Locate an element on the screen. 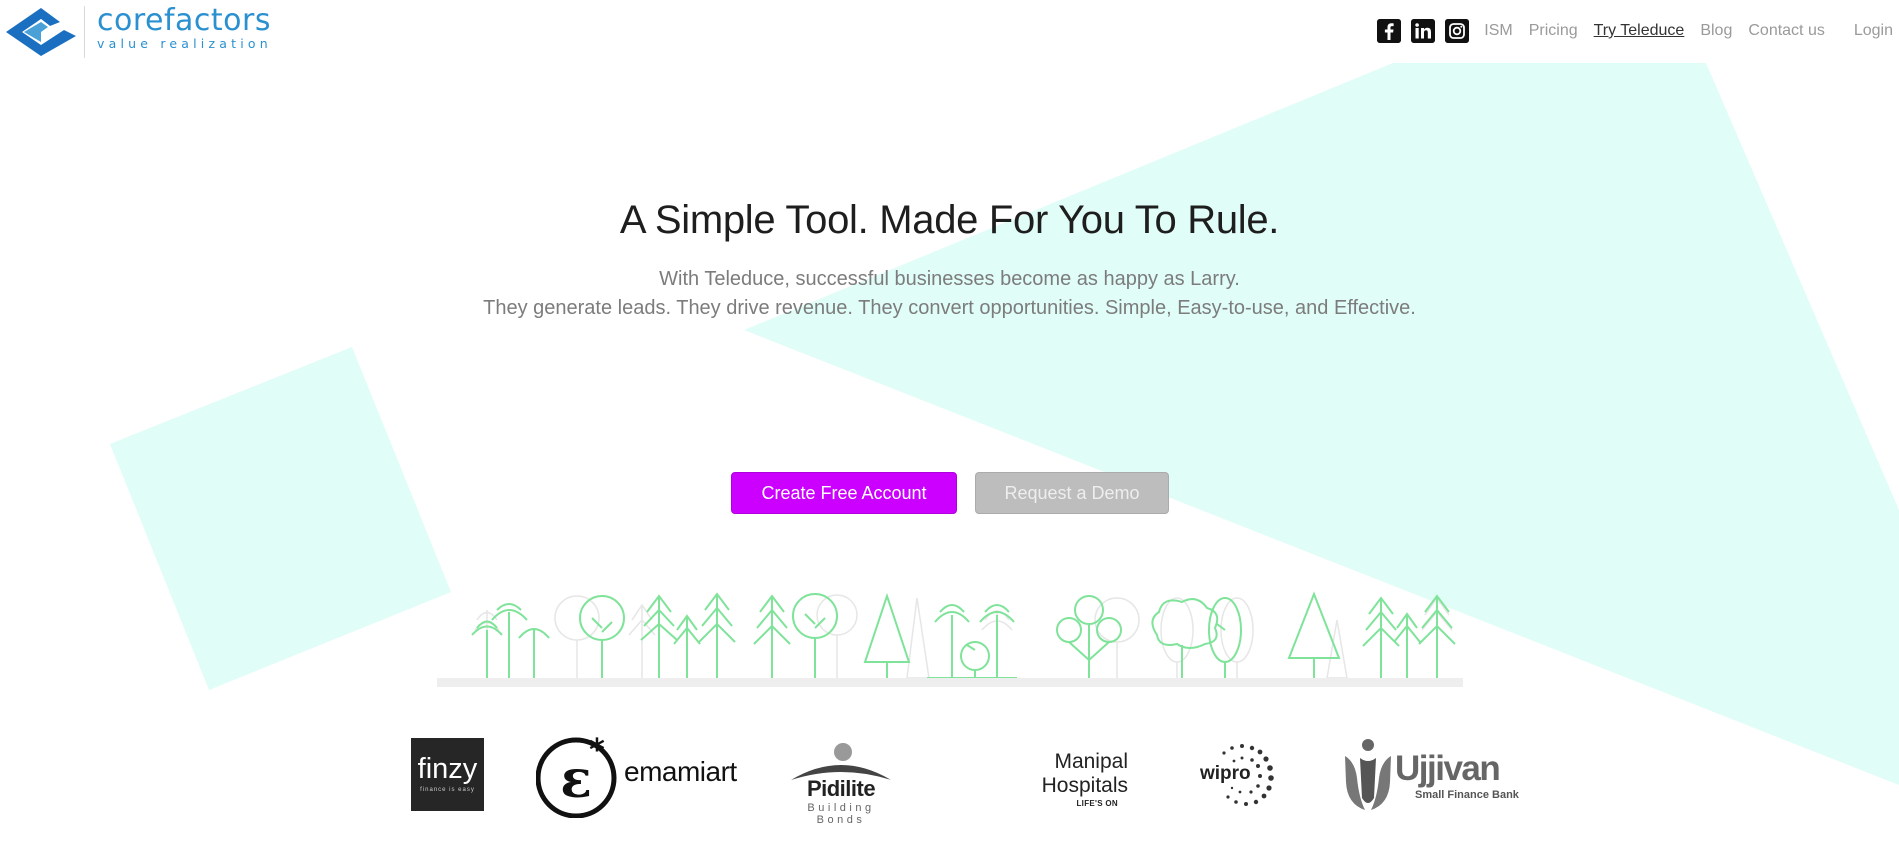 This screenshot has width=1899, height=852. logo-divider is located at coordinates (84, 32).